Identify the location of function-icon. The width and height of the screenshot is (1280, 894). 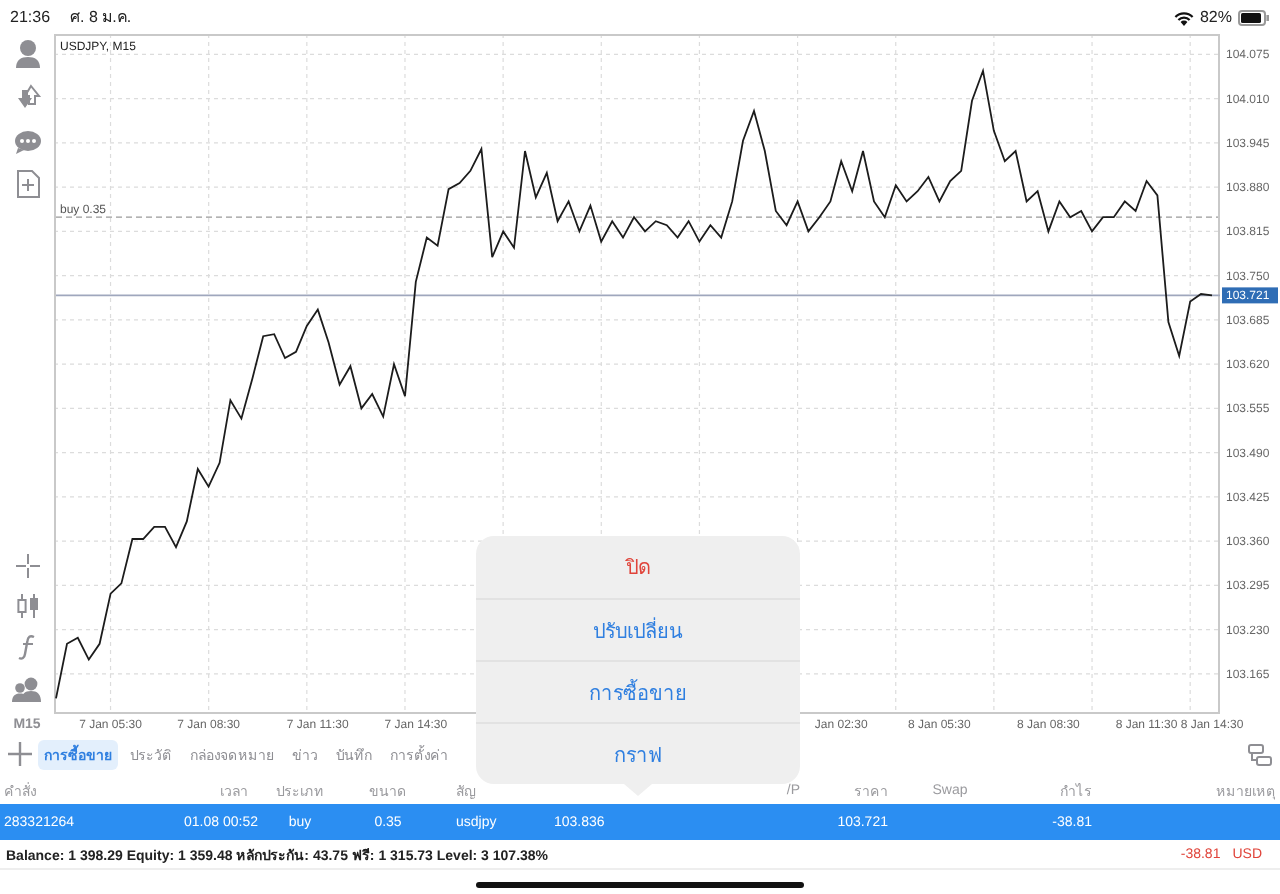
(27, 647).